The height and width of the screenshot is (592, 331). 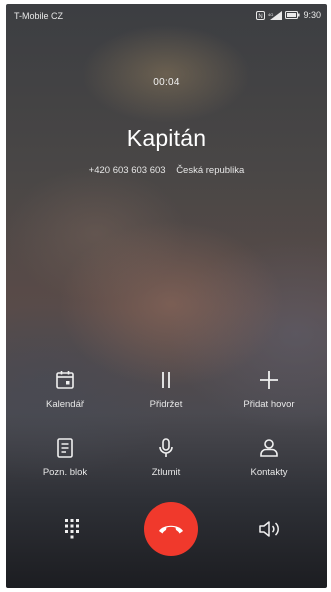 I want to click on dialpad-button, so click(x=72, y=531).